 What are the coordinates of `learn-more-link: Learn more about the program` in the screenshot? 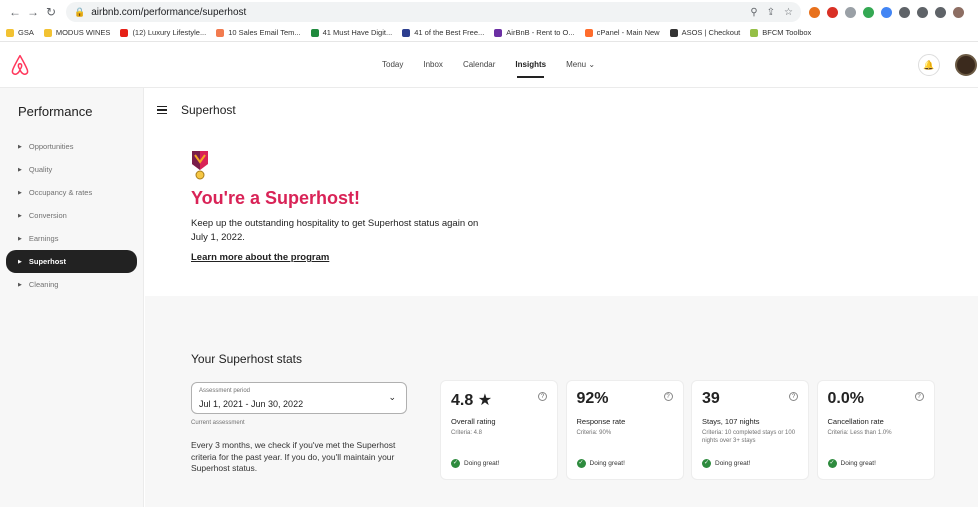 It's located at (260, 257).